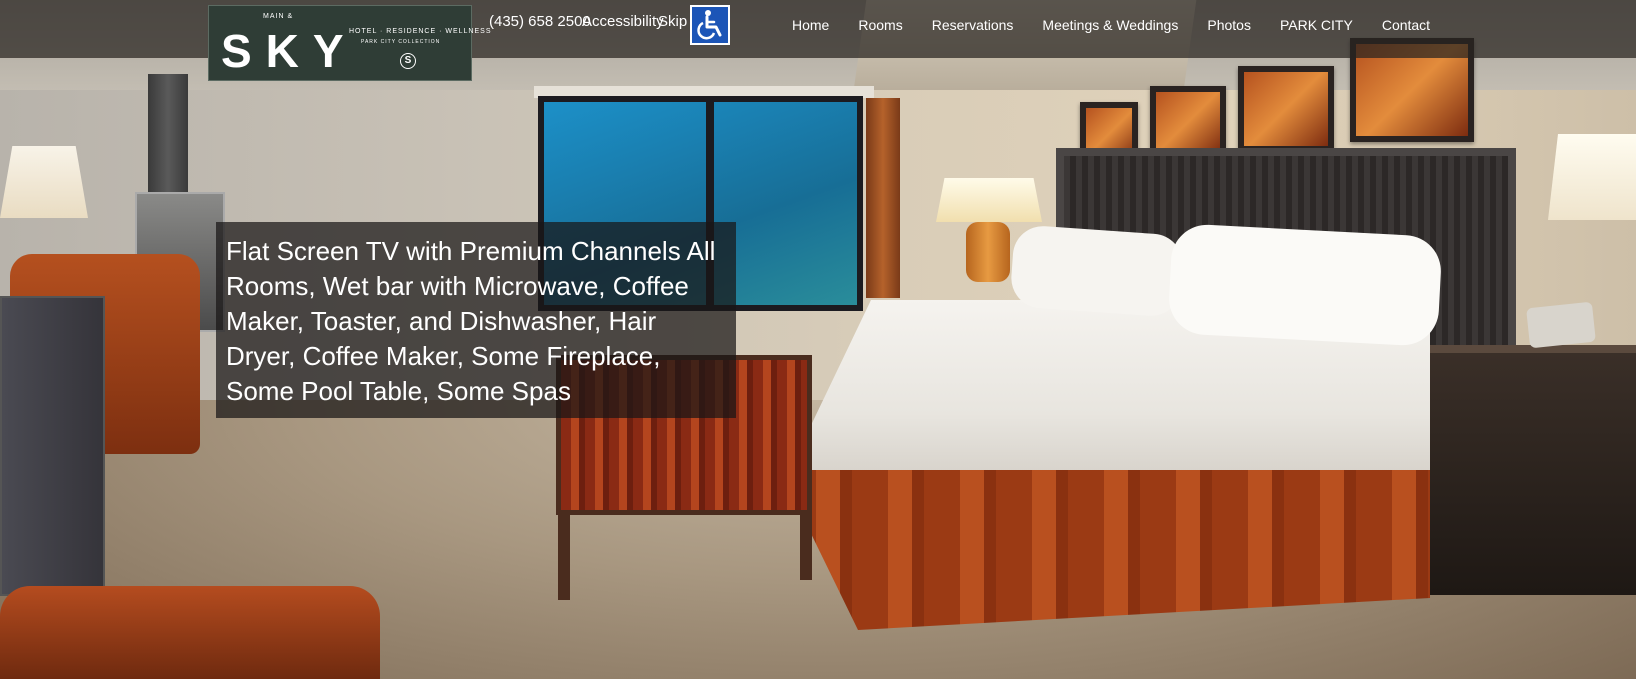  Describe the element at coordinates (278, 16) in the screenshot. I see `logo-small-text: MAIN &` at that location.